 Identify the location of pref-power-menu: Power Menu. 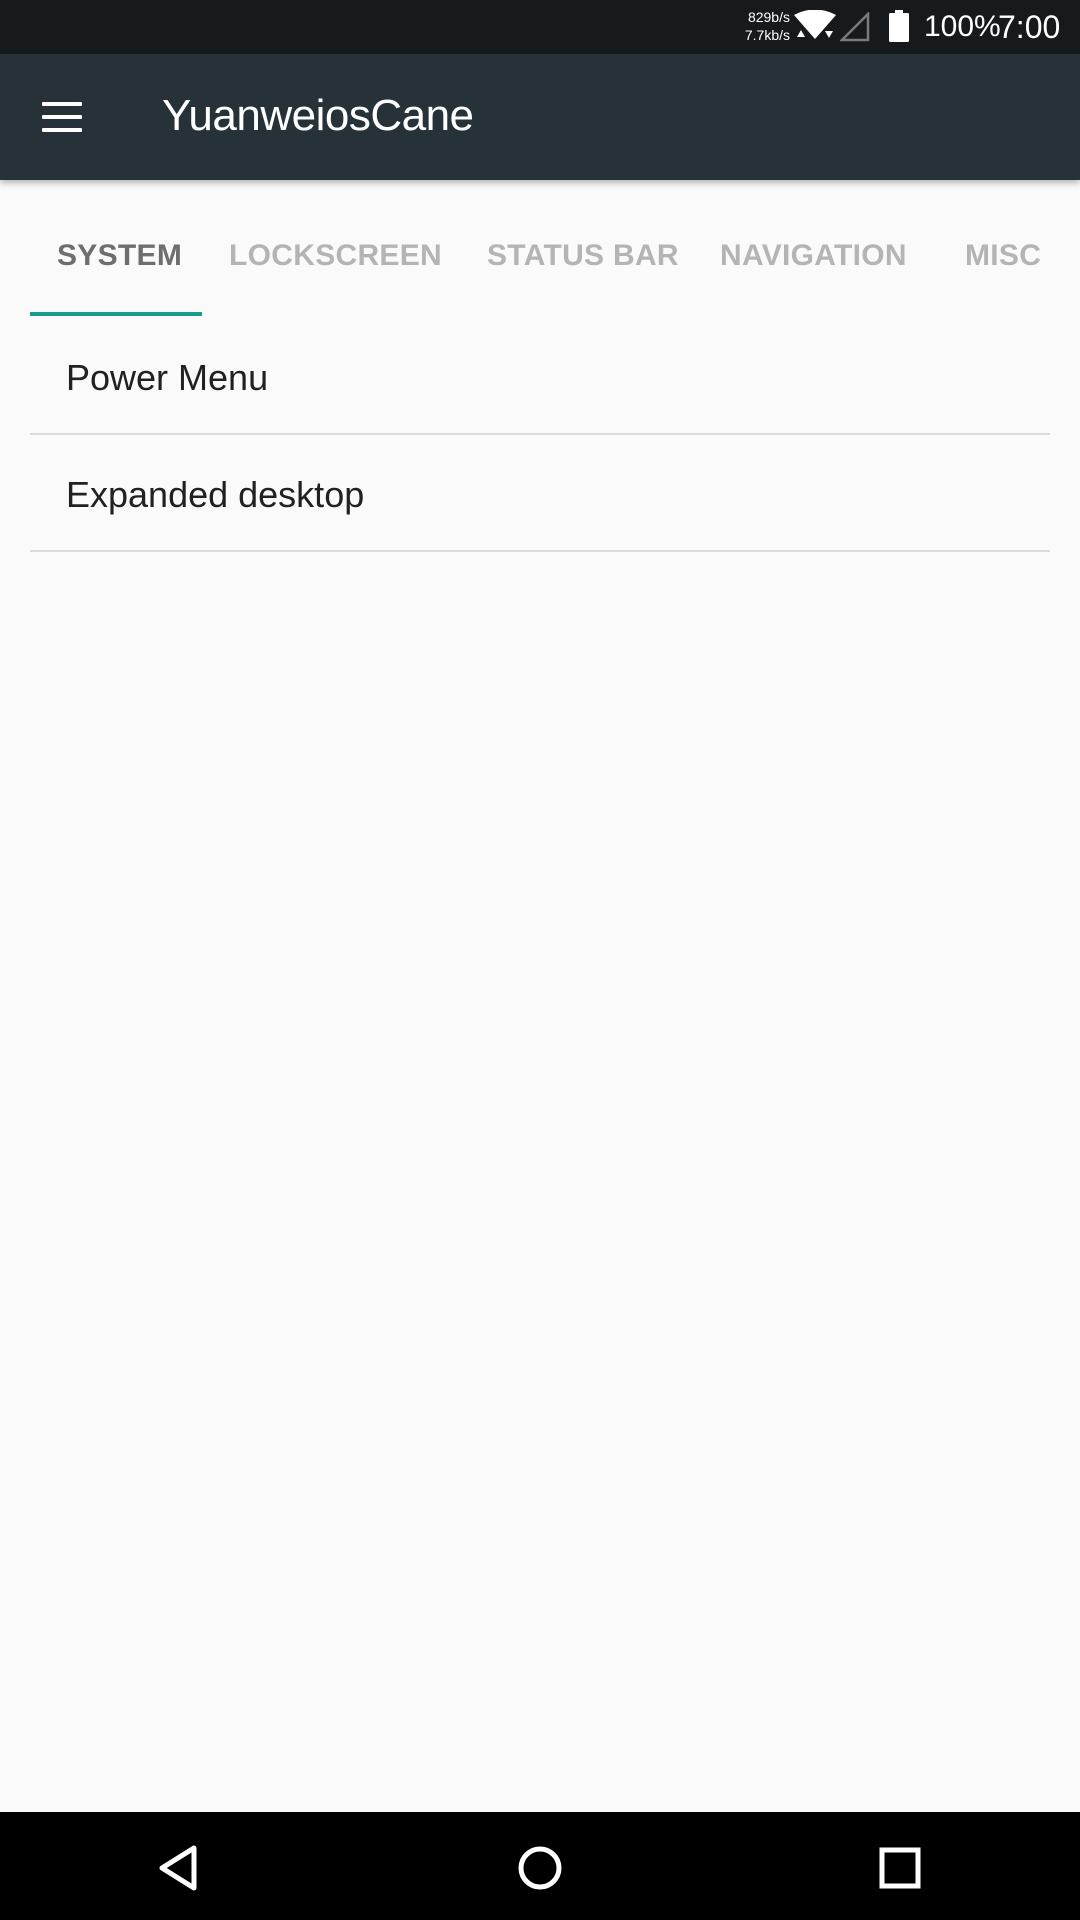
(540, 376).